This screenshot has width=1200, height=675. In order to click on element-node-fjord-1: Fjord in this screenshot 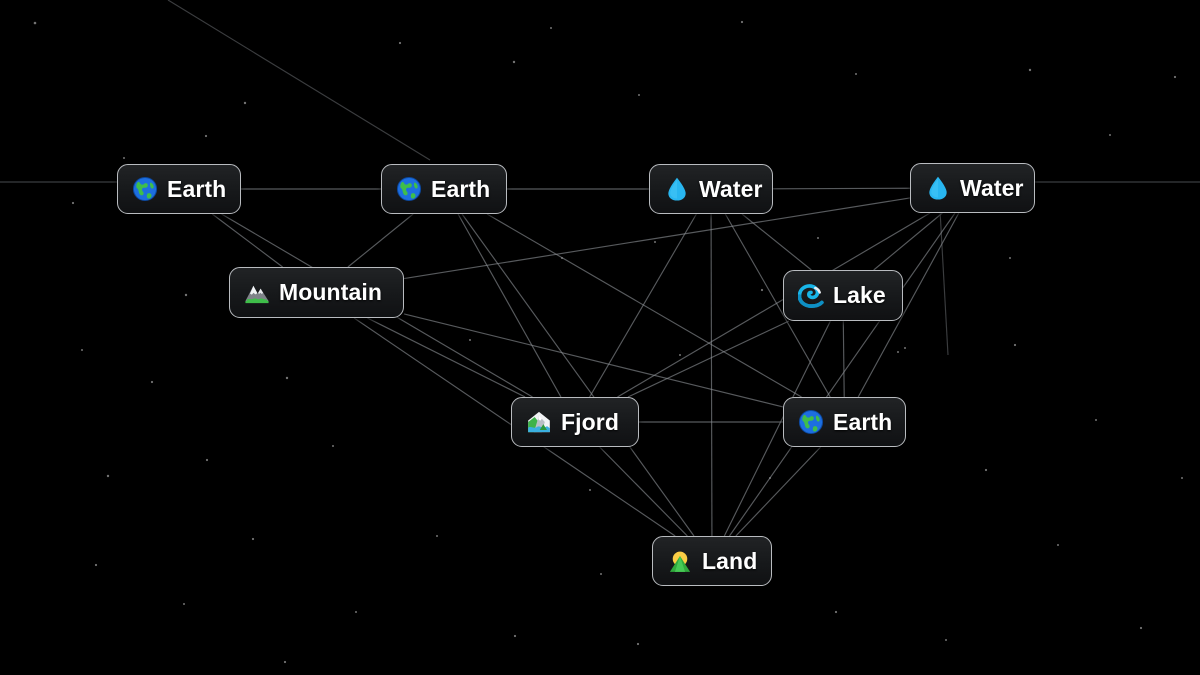, I will do `click(575, 422)`.